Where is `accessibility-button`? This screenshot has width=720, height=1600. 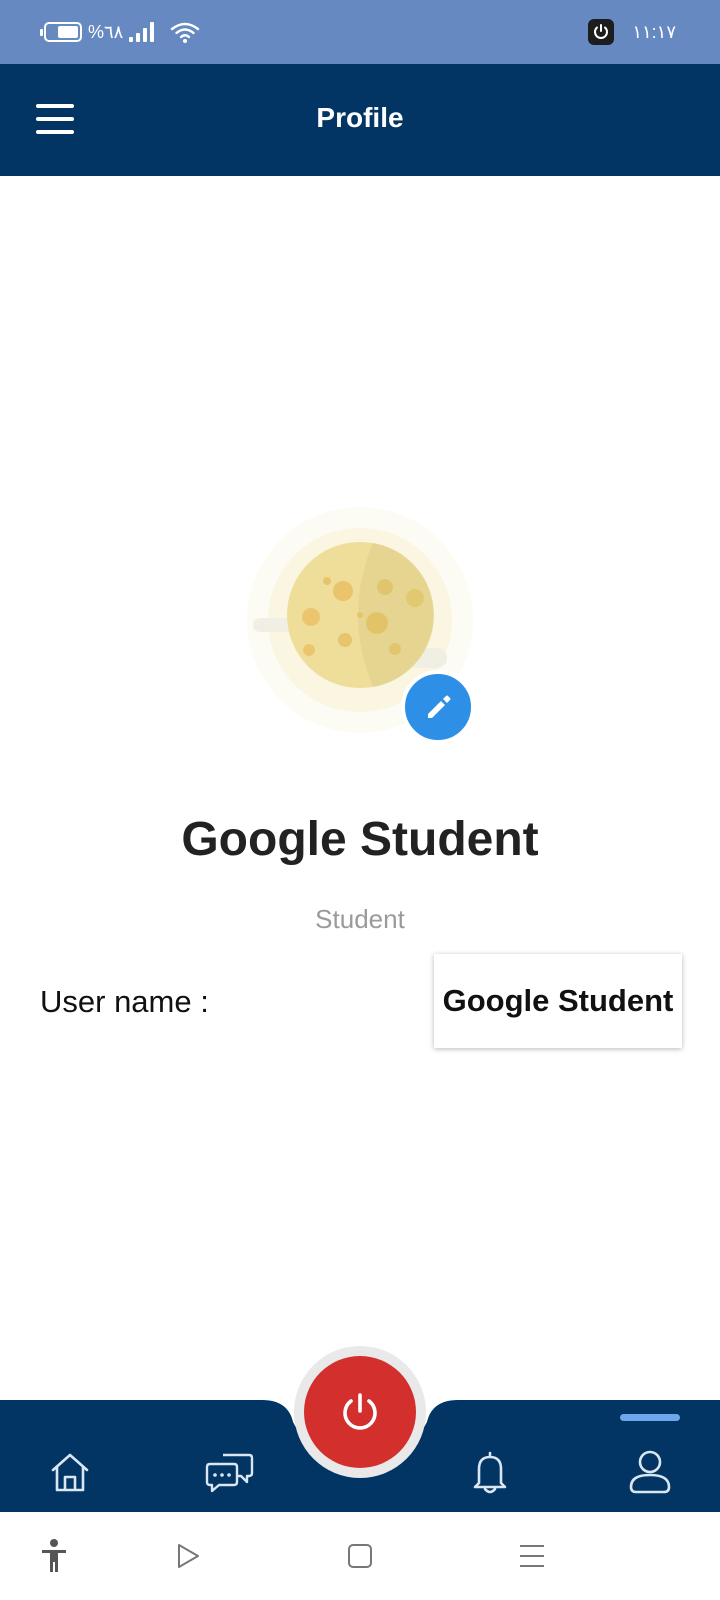 accessibility-button is located at coordinates (54, 1556).